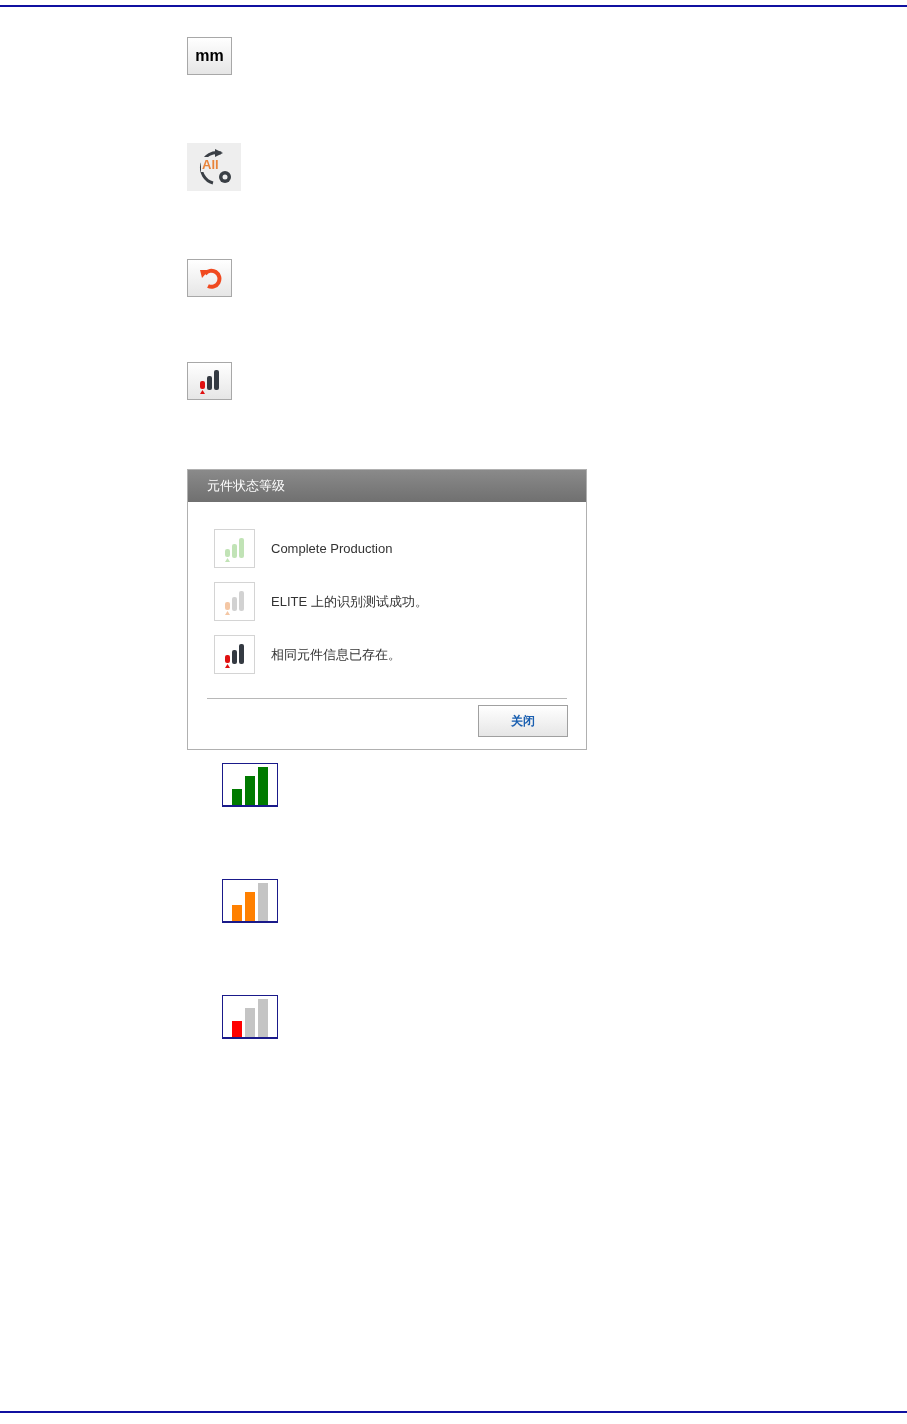  Describe the element at coordinates (332, 548) in the screenshot. I see `status-label: Complete Production` at that location.